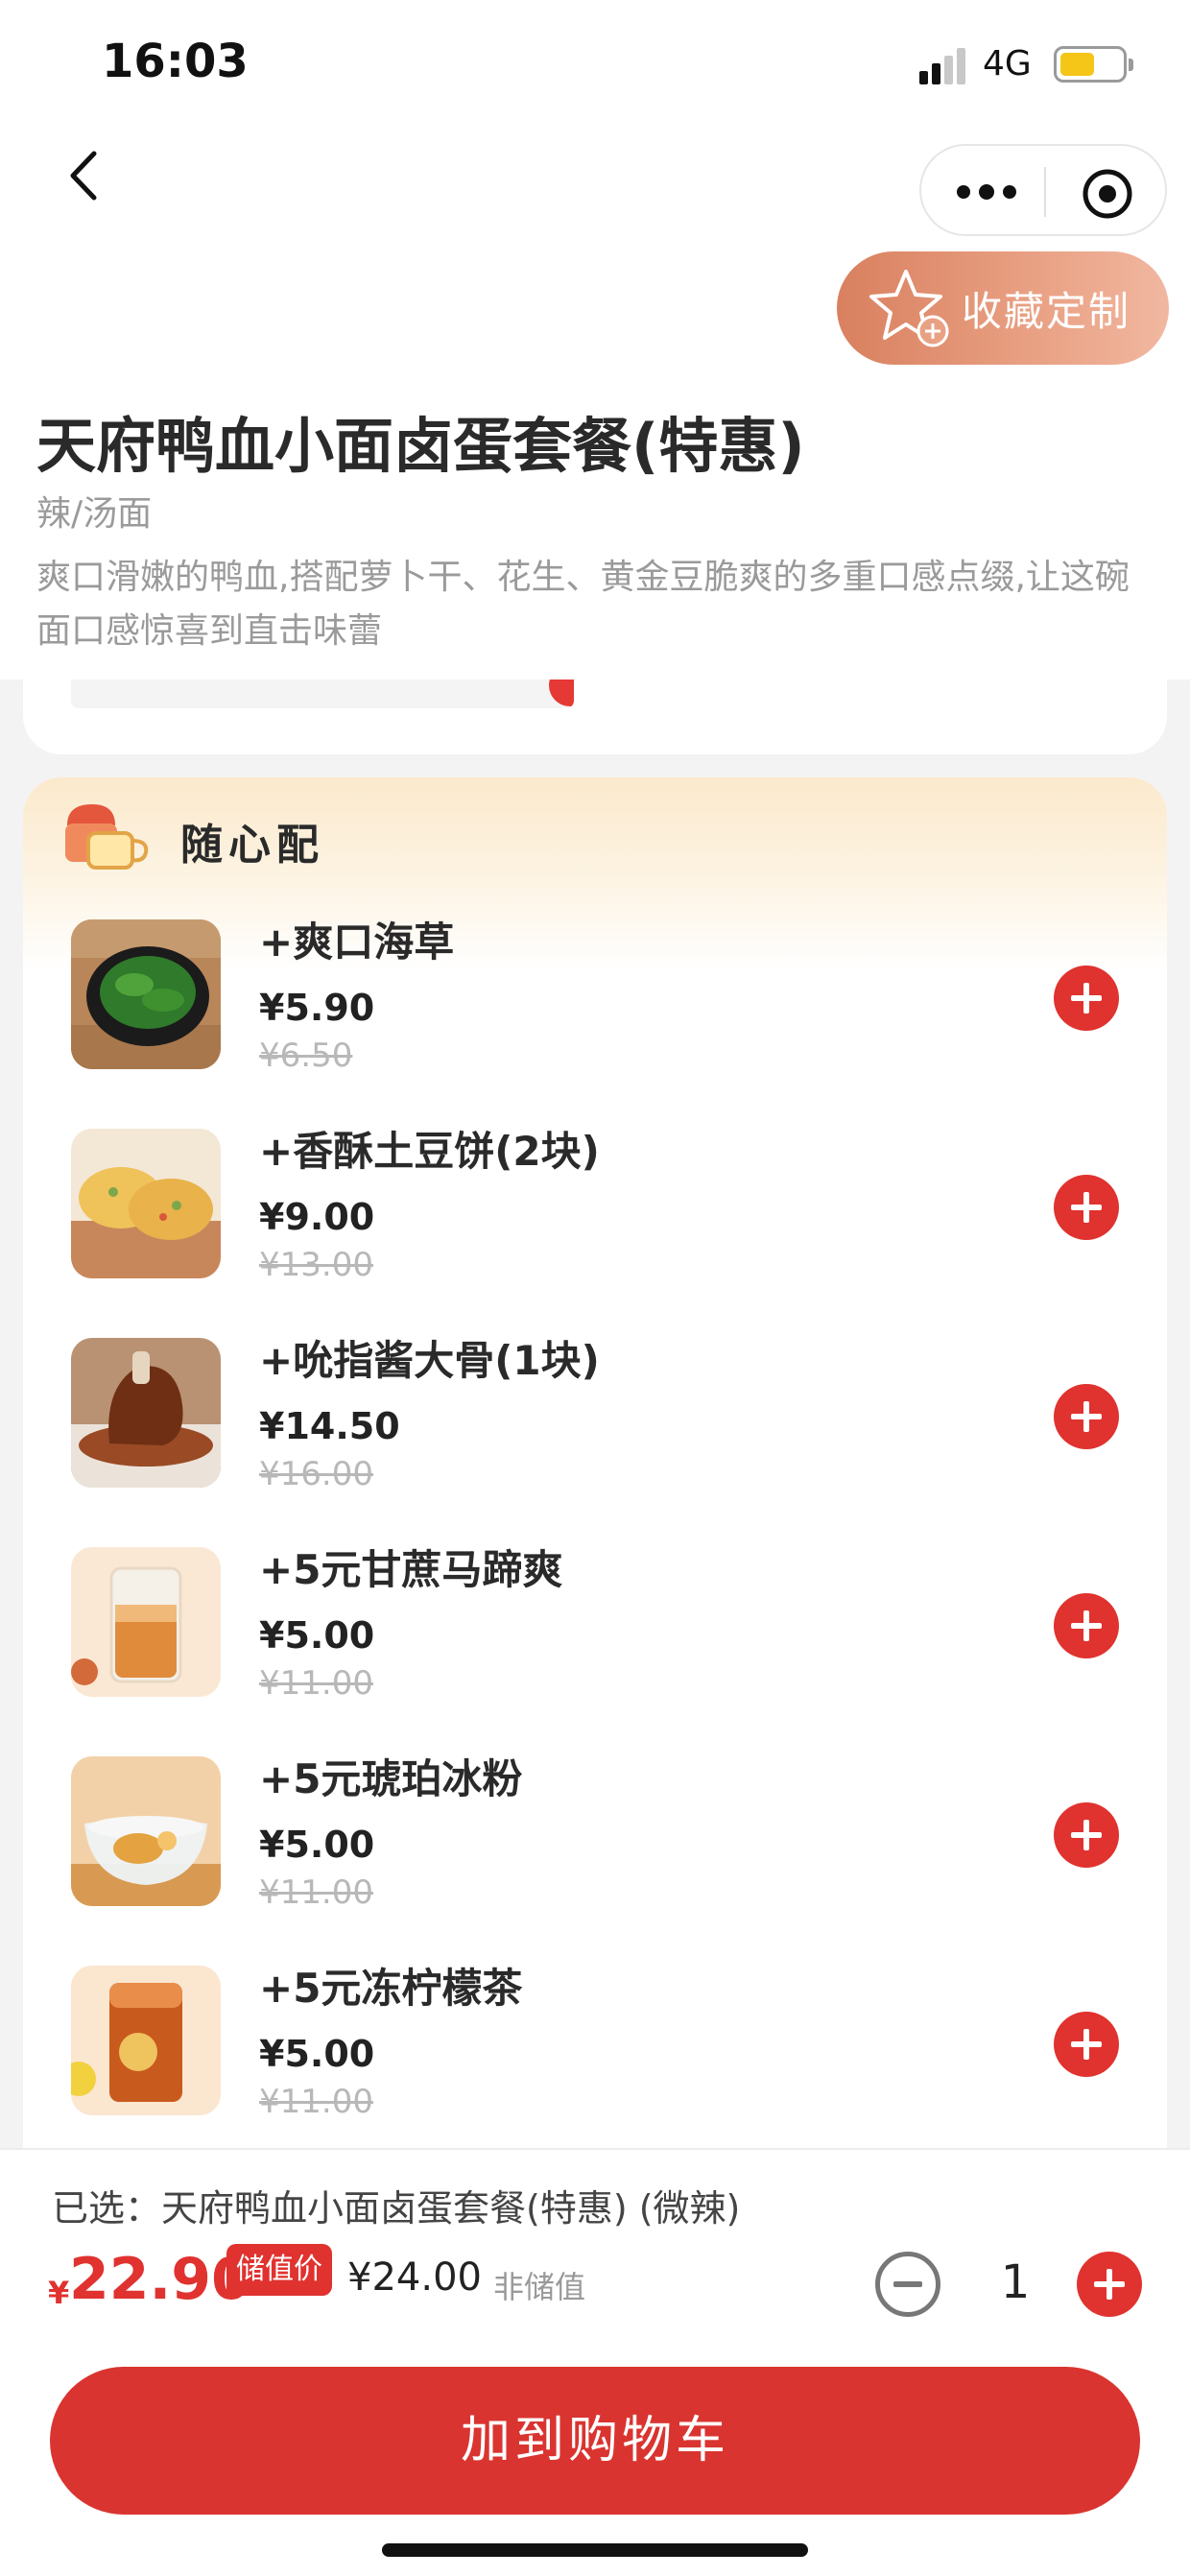 The height and width of the screenshot is (2576, 1190). I want to click on more-dots-icon, so click(987, 192).